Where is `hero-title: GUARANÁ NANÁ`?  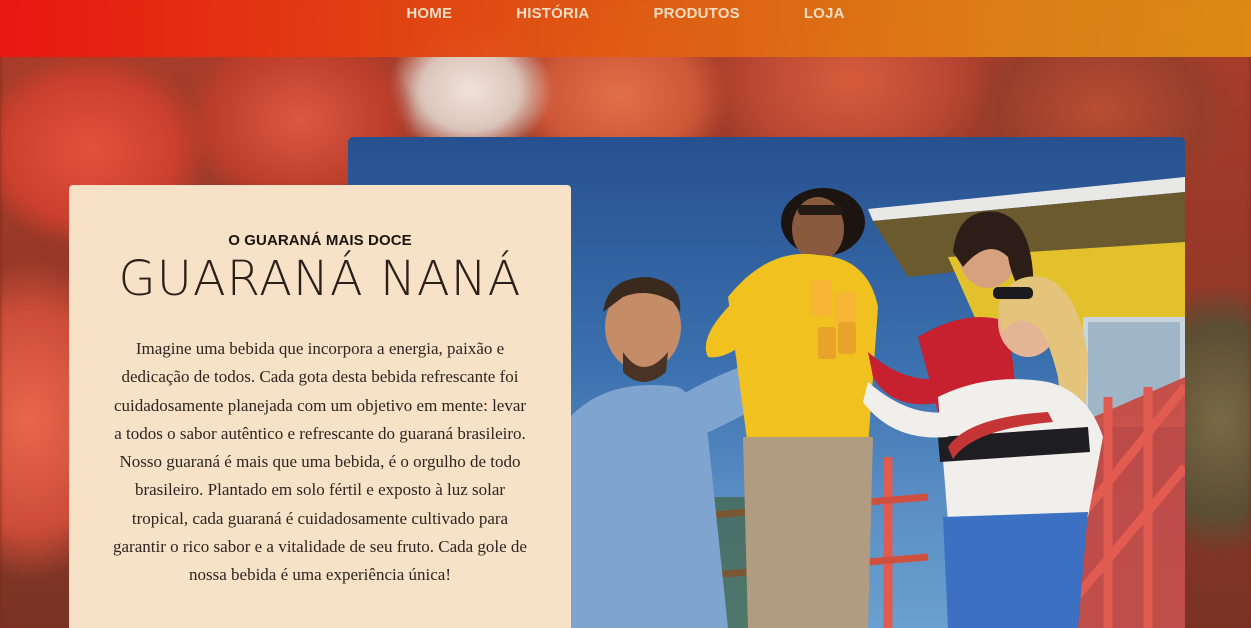
hero-title: GUARANÁ NANÁ is located at coordinates (320, 279).